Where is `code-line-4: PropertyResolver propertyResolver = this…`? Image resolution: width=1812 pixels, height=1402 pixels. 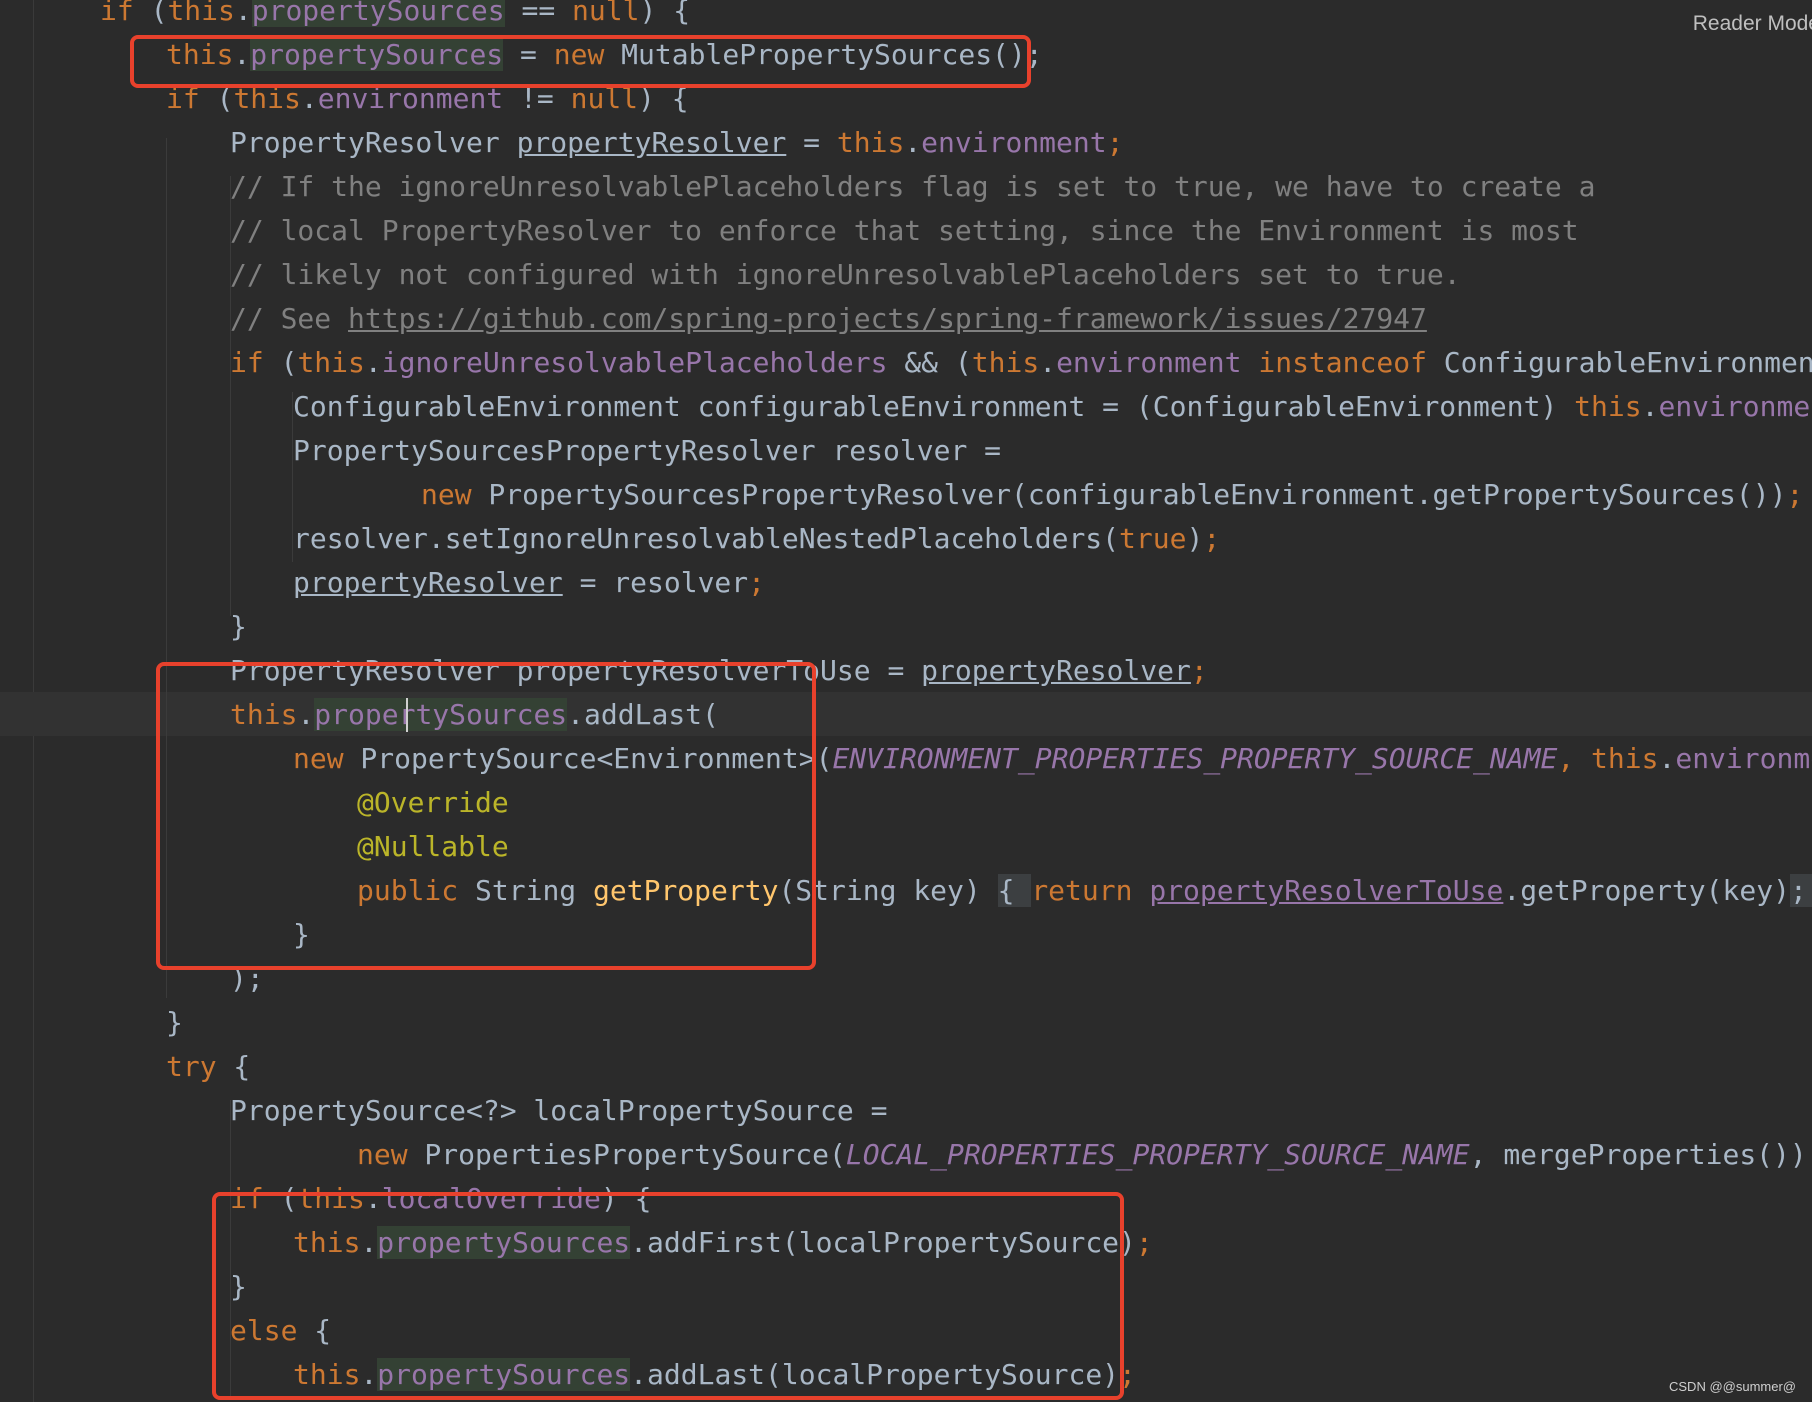 code-line-4: PropertyResolver propertyResolver = this… is located at coordinates (677, 142).